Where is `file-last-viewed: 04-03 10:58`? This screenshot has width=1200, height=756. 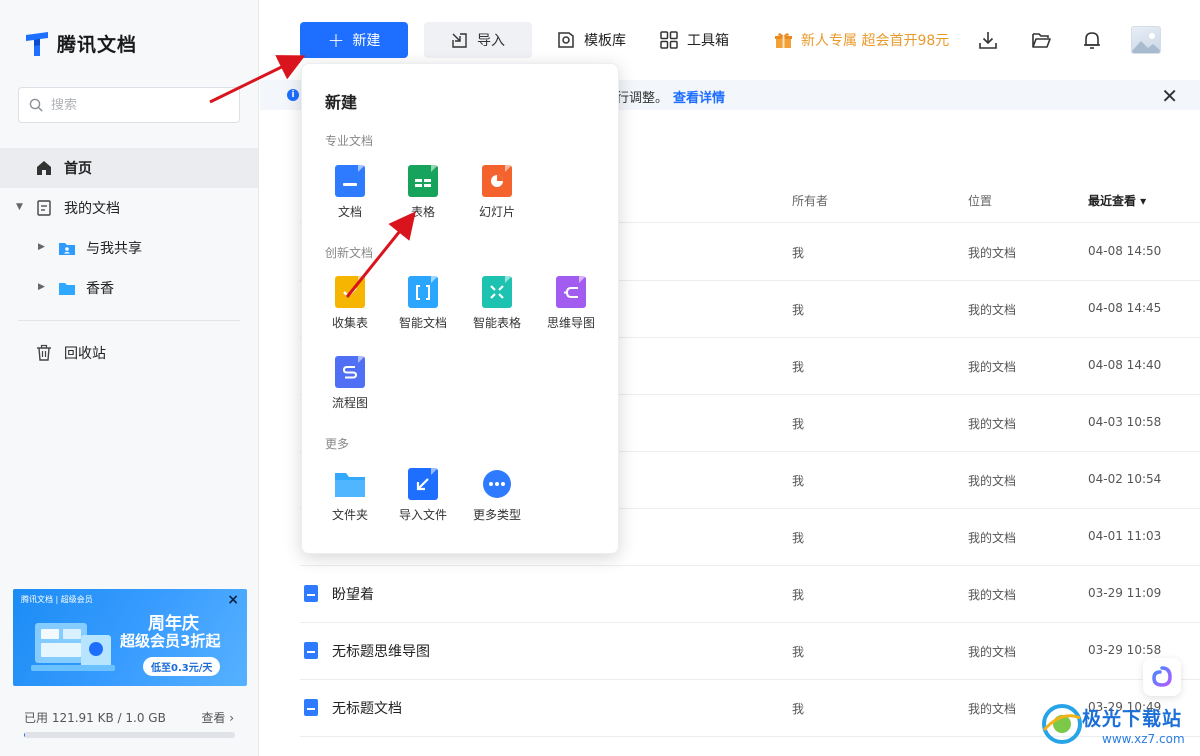
file-last-viewed: 04-03 10:58 is located at coordinates (1125, 422).